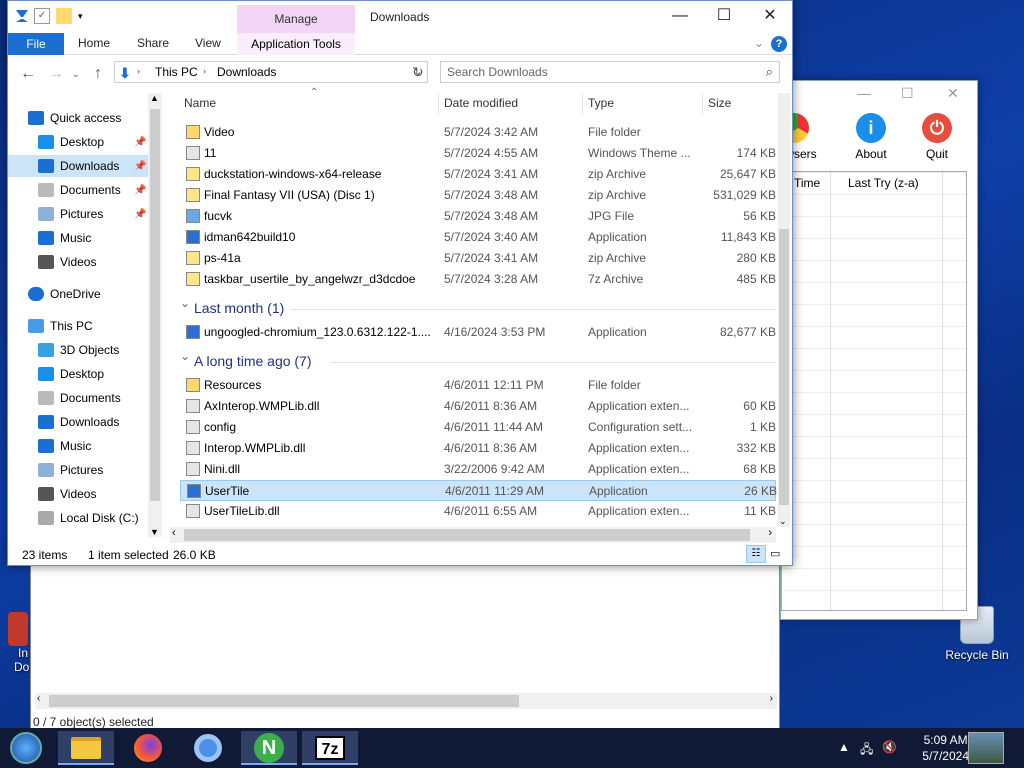  What do you see at coordinates (208, 43) in the screenshot?
I see `tab-view: View` at bounding box center [208, 43].